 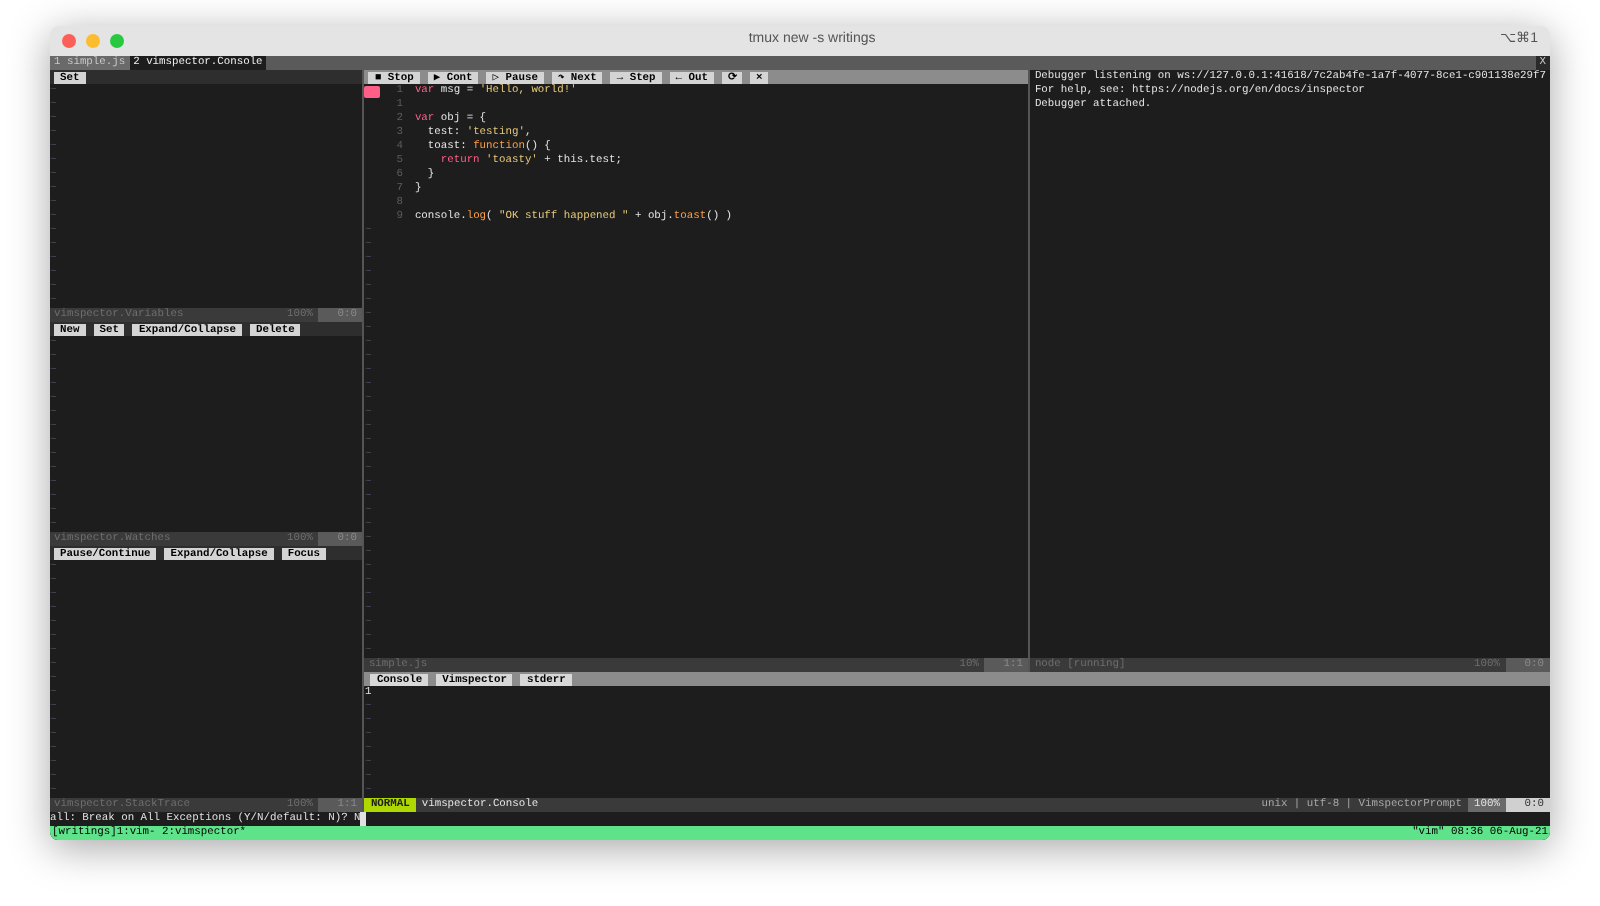 What do you see at coordinates (117, 41) in the screenshot?
I see `zoom-button` at bounding box center [117, 41].